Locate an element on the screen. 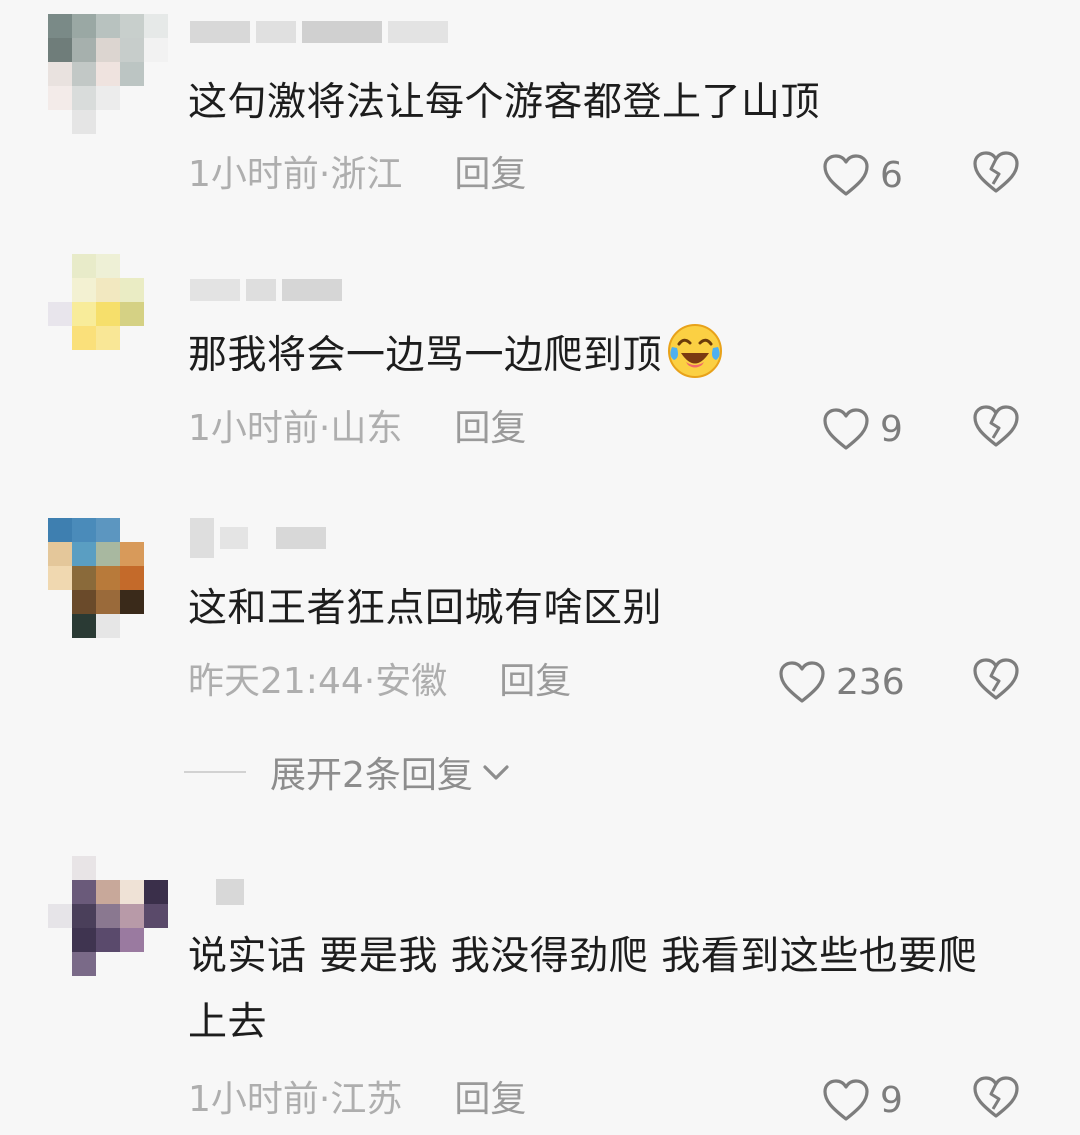 This screenshot has height=1135, width=1080. comment-location: 山东 is located at coordinates (366, 428).